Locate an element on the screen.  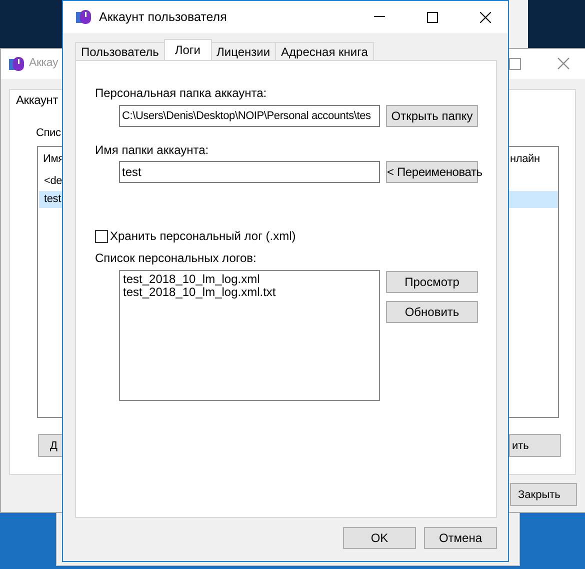
minimize-icon is located at coordinates (379, 17).